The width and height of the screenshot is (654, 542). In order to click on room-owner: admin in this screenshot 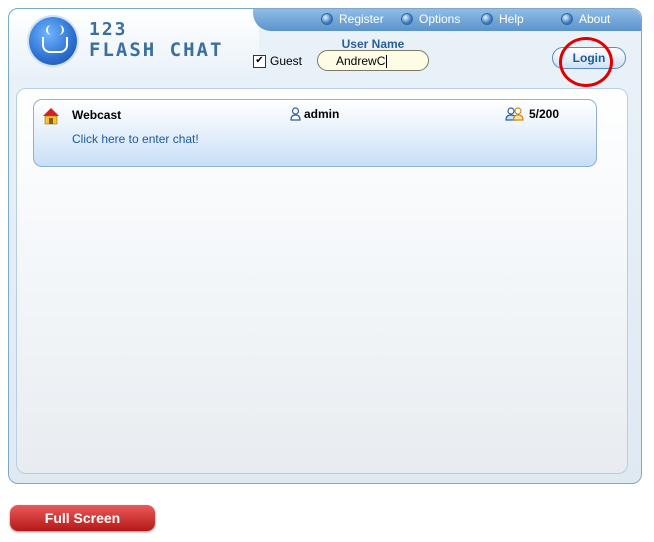, I will do `click(314, 114)`.